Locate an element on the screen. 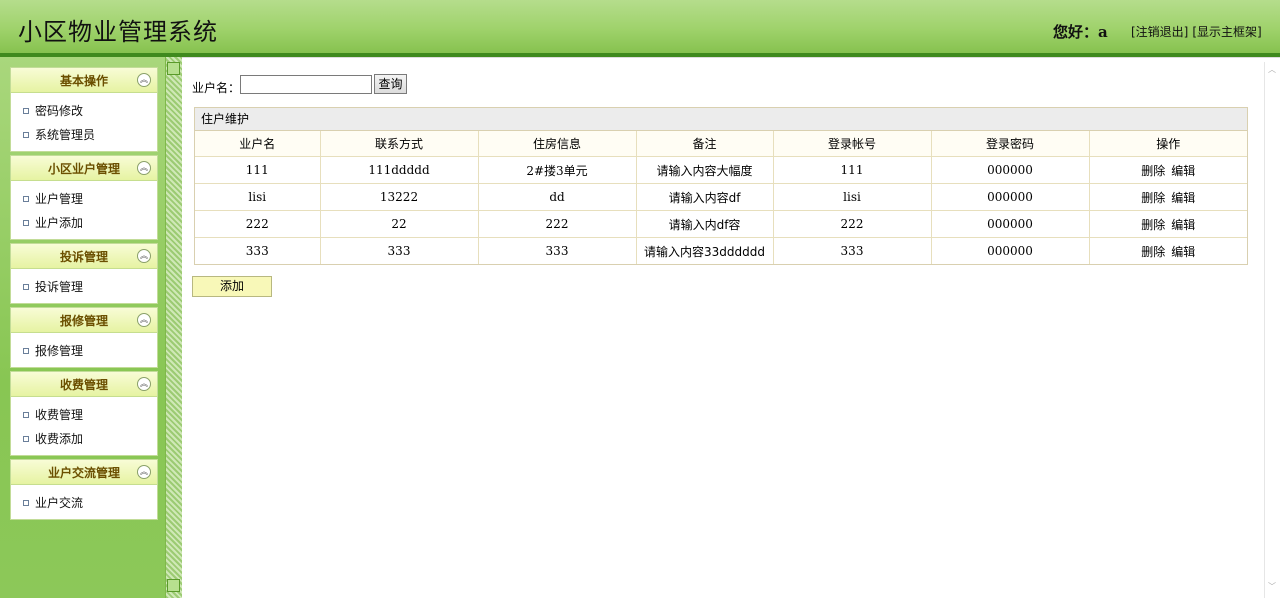  sidebar-item-change-password: 密码修改 is located at coordinates (84, 111).